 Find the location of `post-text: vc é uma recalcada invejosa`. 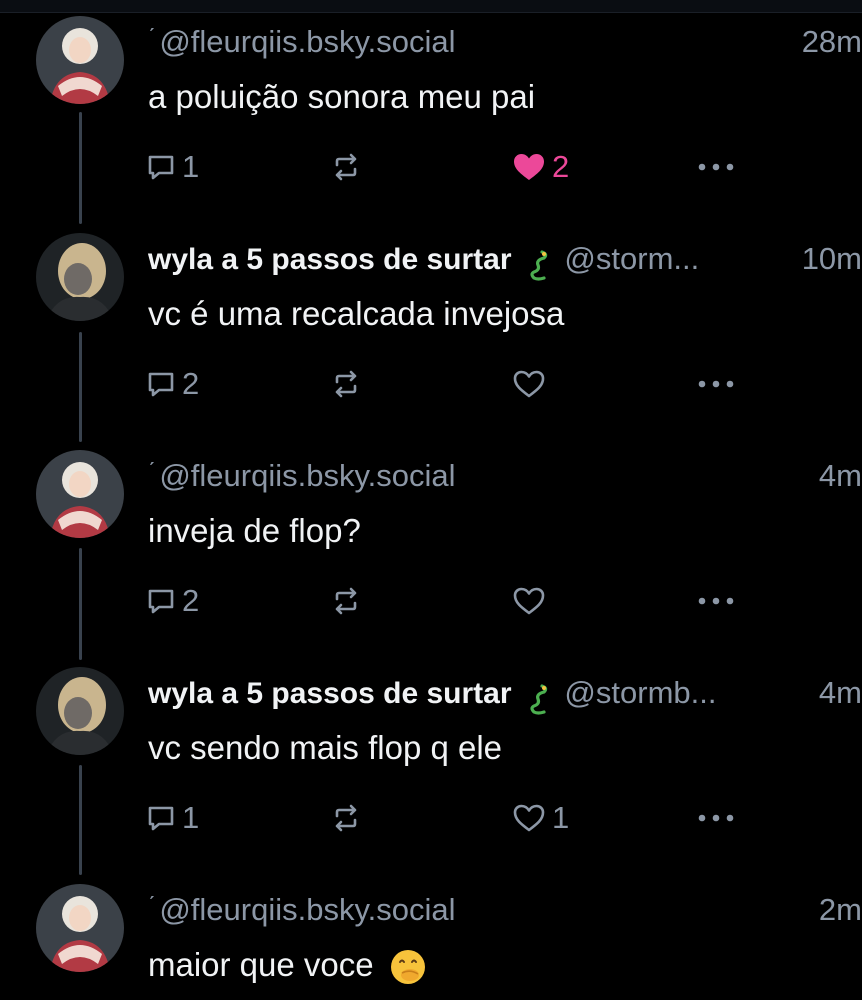

post-text: vc é uma recalcada invejosa is located at coordinates (356, 313).